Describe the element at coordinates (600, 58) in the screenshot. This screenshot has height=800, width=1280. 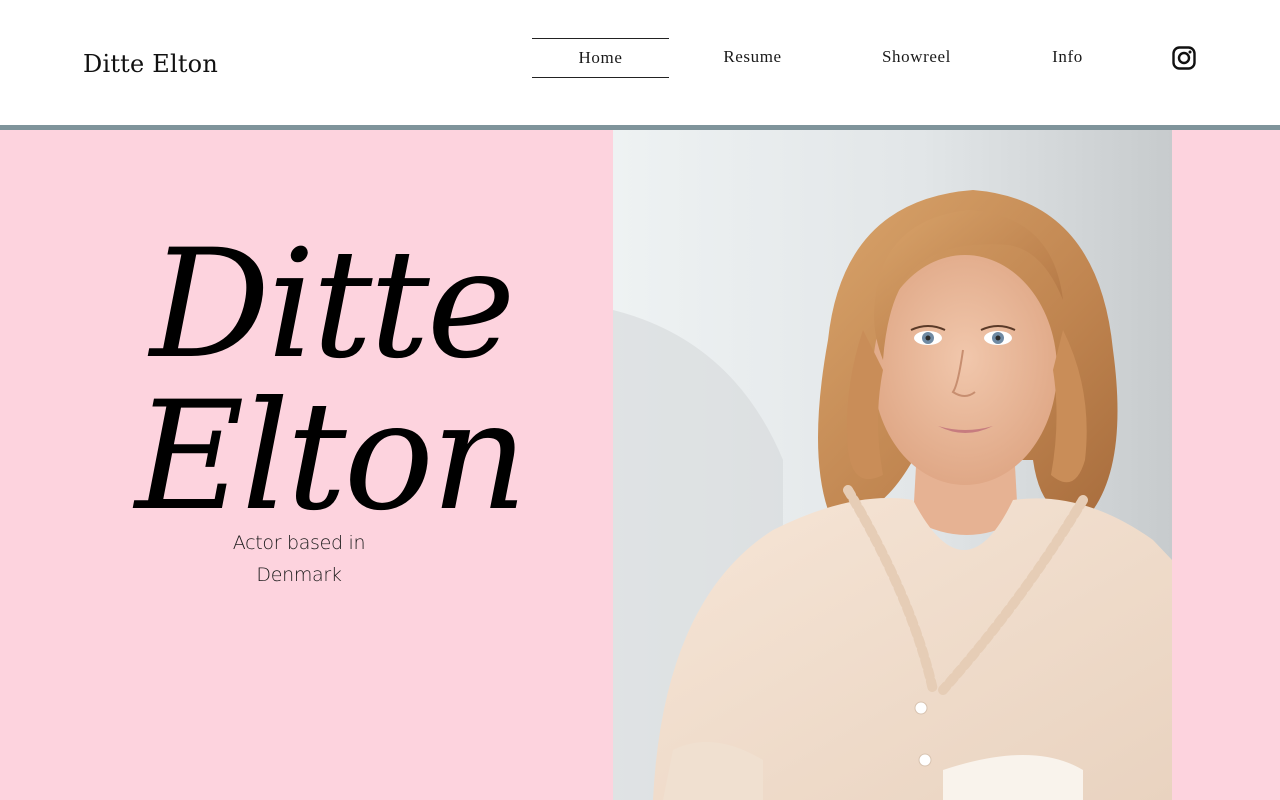
I see `nav-home: Home` at that location.